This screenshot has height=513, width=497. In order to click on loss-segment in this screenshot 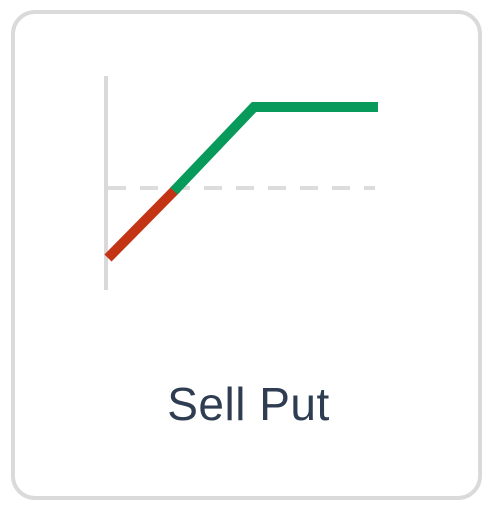, I will do `click(142, 223)`.